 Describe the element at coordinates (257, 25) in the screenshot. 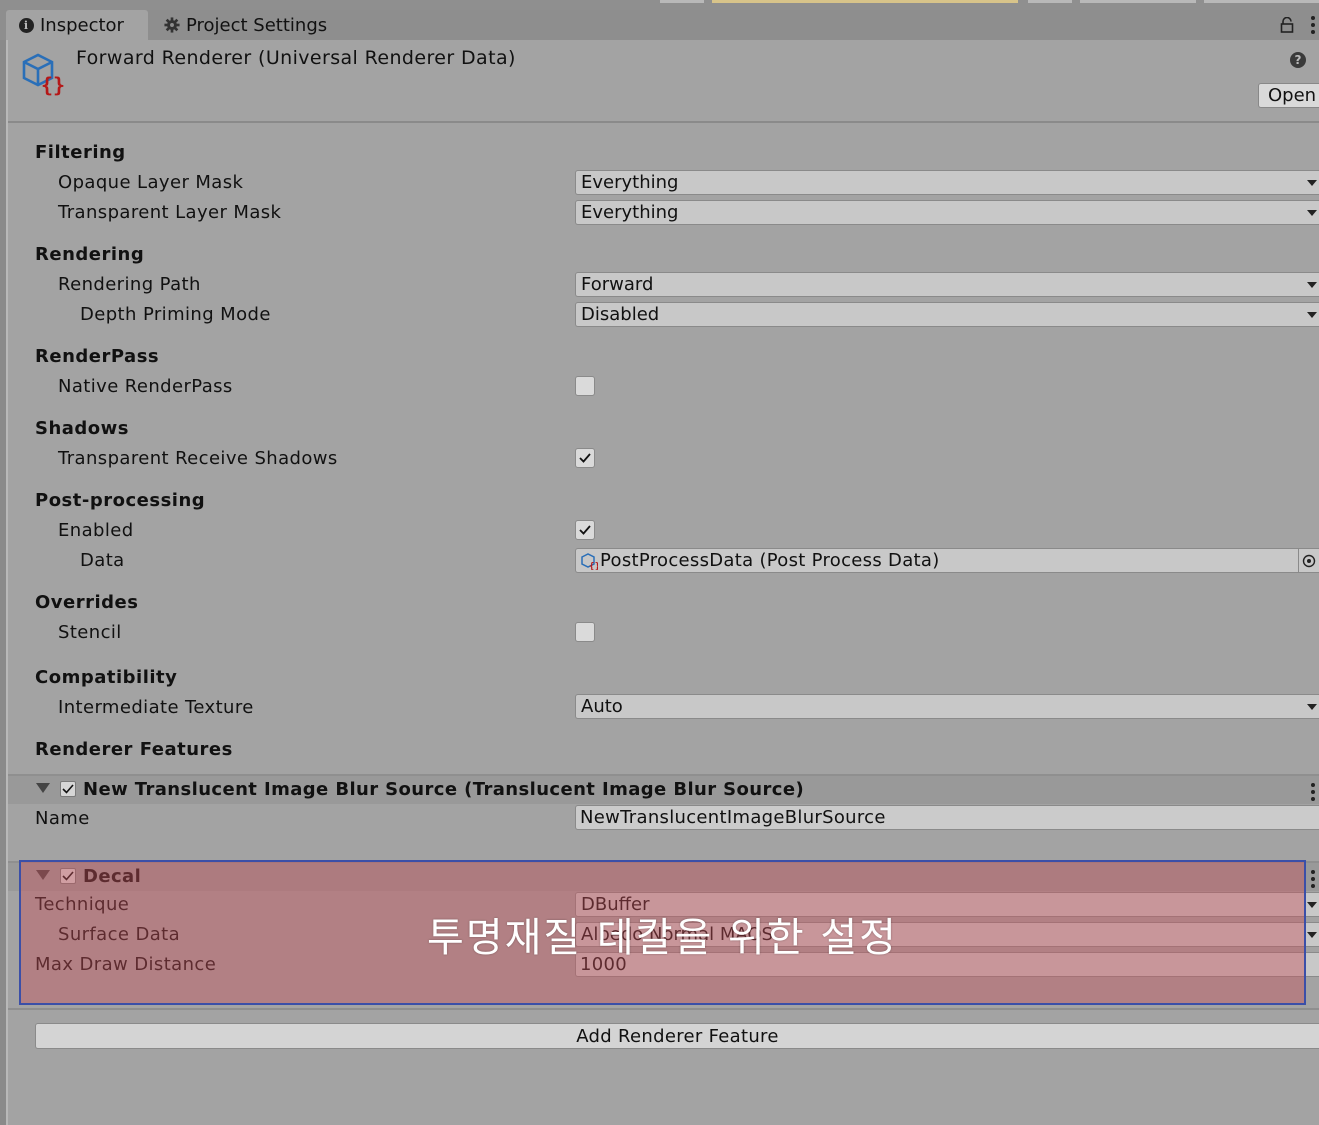

I see `tab-project-settings-label: Project Settings` at that location.